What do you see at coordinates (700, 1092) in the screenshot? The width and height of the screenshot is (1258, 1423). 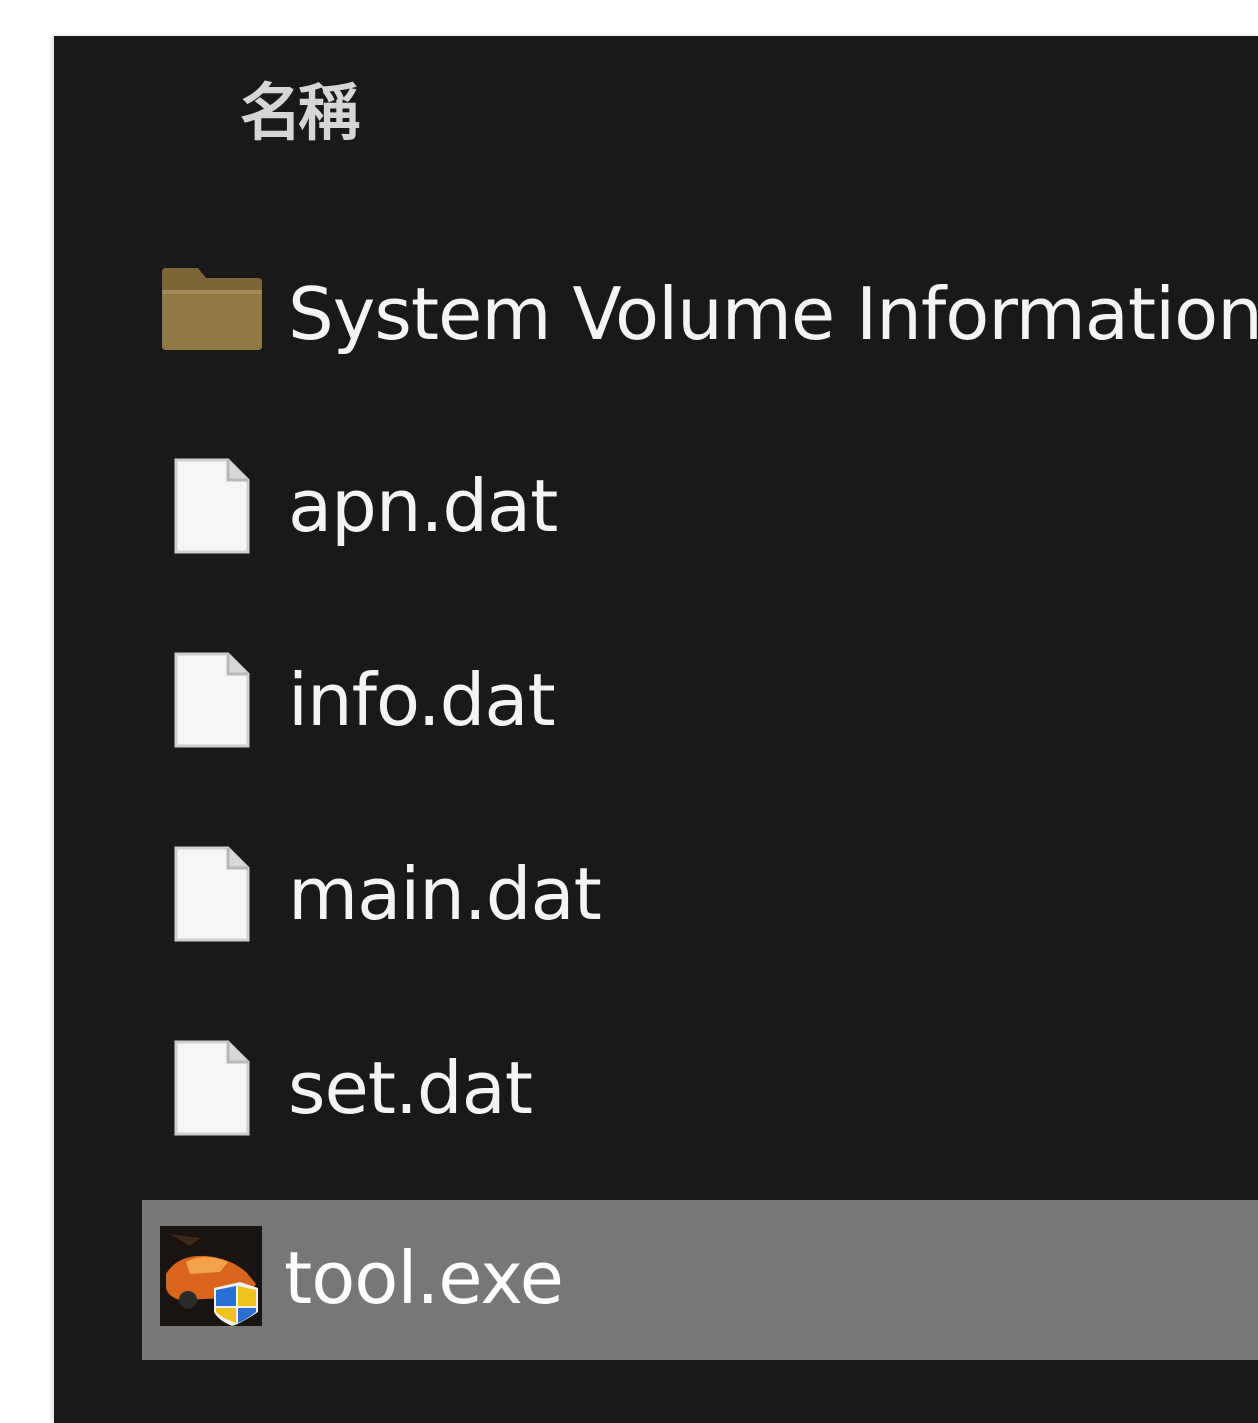 I see `list-item-set-dat: set.dat` at bounding box center [700, 1092].